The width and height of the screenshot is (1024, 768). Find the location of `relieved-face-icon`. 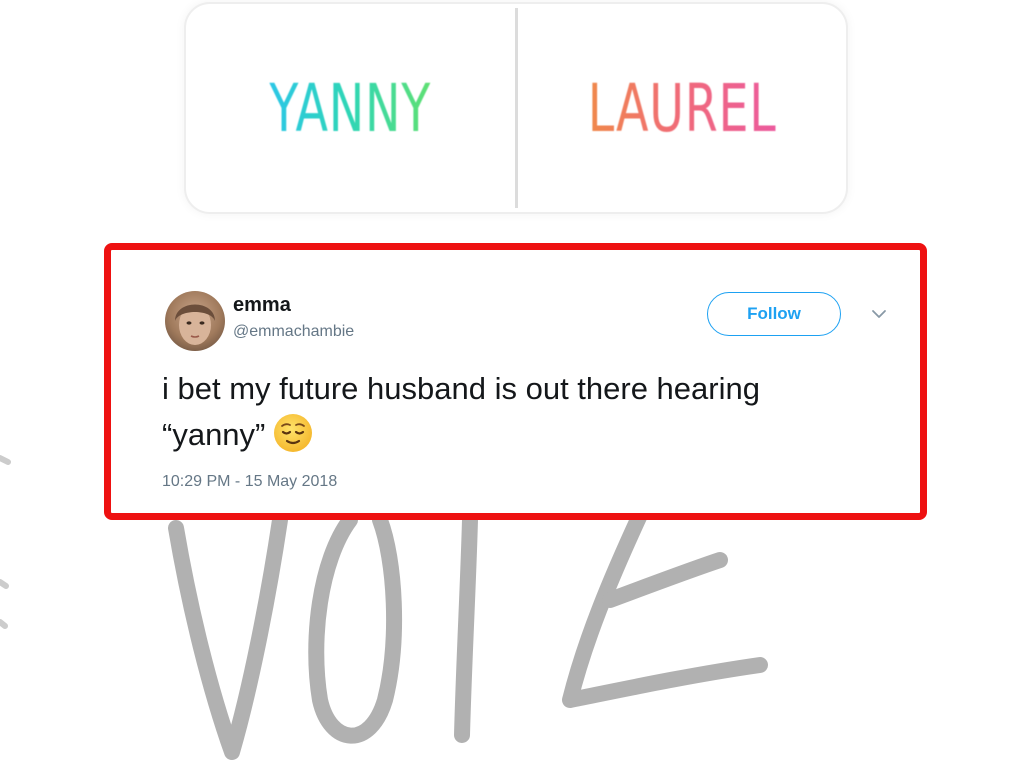

relieved-face-icon is located at coordinates (293, 432).